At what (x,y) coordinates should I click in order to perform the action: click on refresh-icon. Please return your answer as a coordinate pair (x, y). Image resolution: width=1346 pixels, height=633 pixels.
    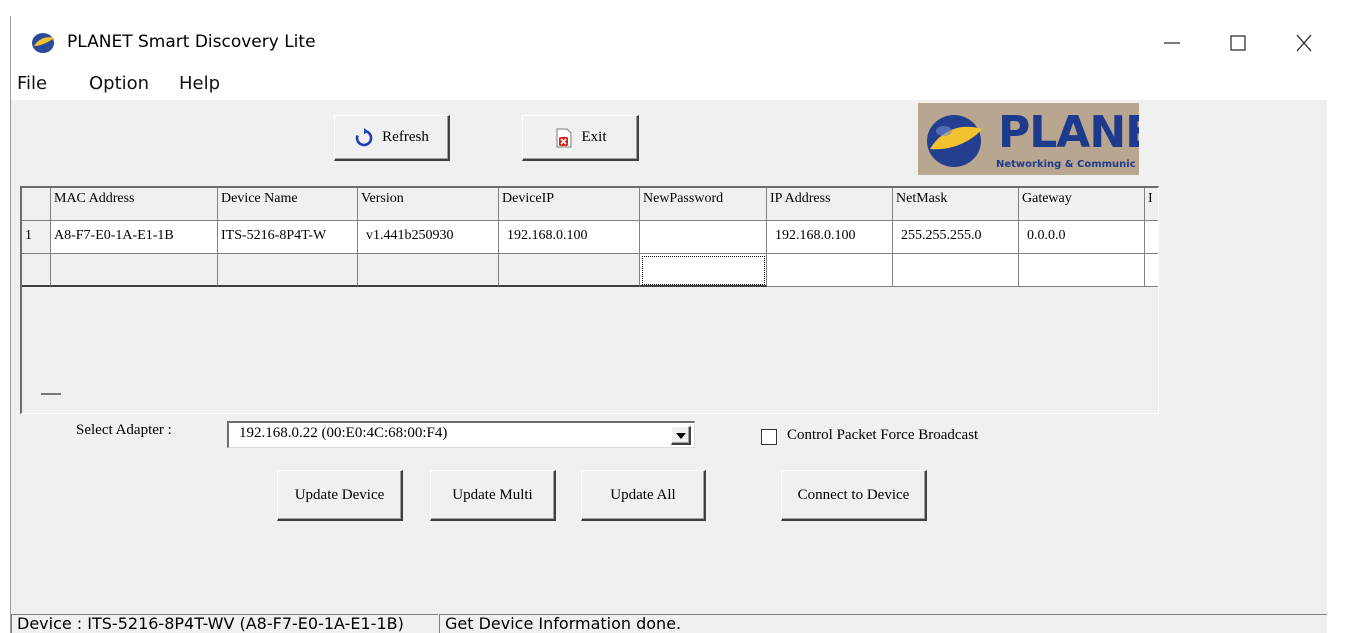
    Looking at the image, I should click on (364, 137).